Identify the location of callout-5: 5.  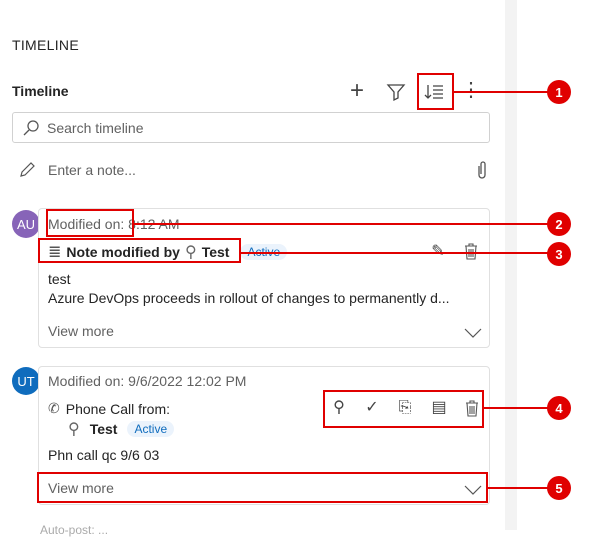
(559, 488).